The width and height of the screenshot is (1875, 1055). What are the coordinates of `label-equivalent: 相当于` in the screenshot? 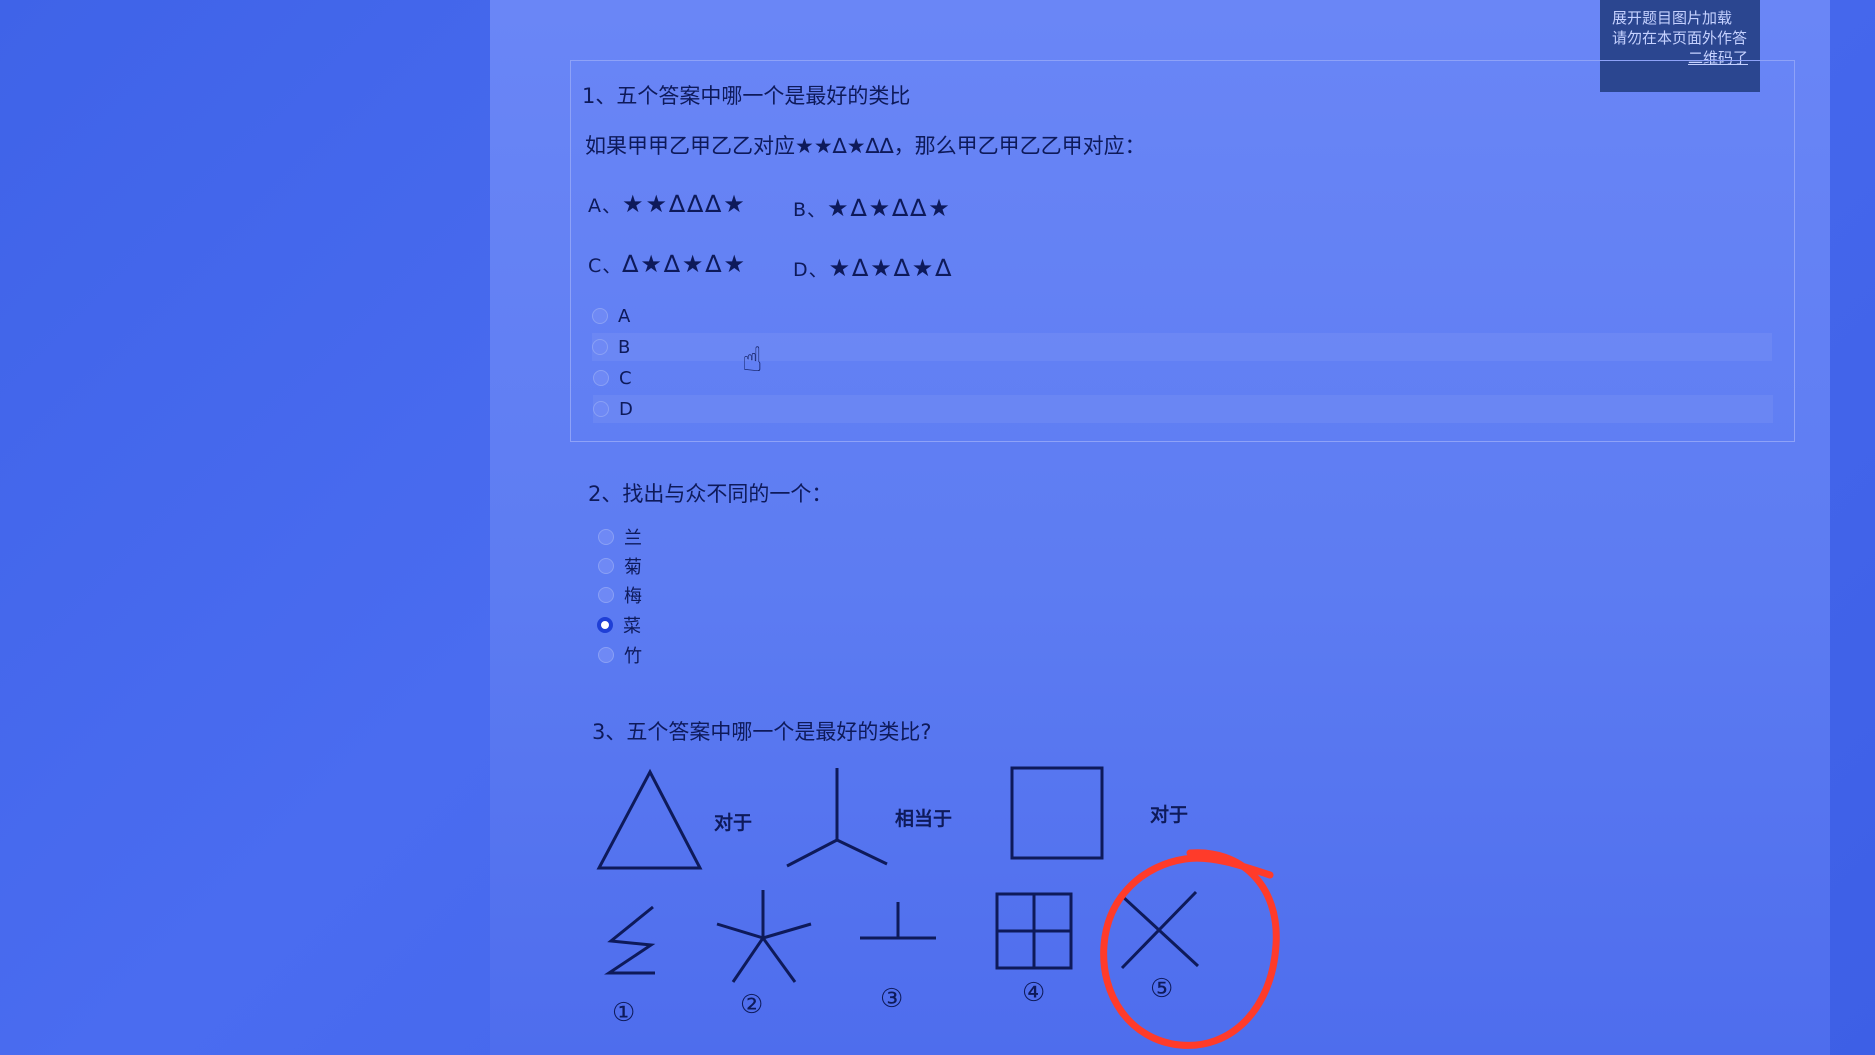 It's located at (924, 819).